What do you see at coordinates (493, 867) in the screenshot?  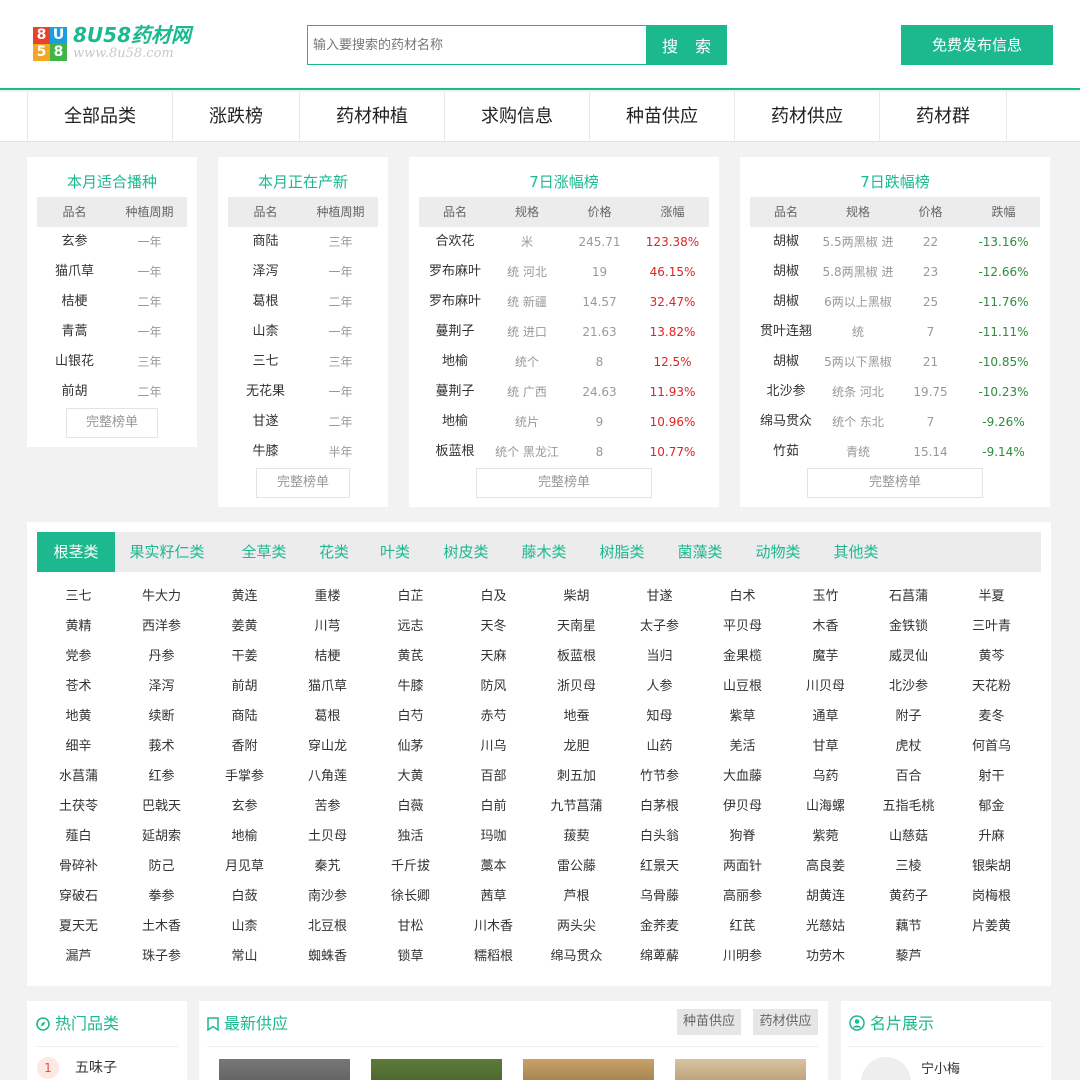 I see `herb-link: 藁本` at bounding box center [493, 867].